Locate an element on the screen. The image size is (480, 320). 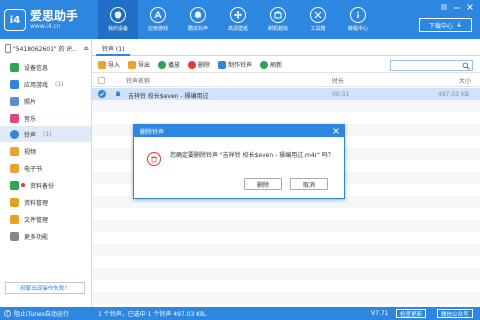
select-all-checkbox is located at coordinates (101, 80).